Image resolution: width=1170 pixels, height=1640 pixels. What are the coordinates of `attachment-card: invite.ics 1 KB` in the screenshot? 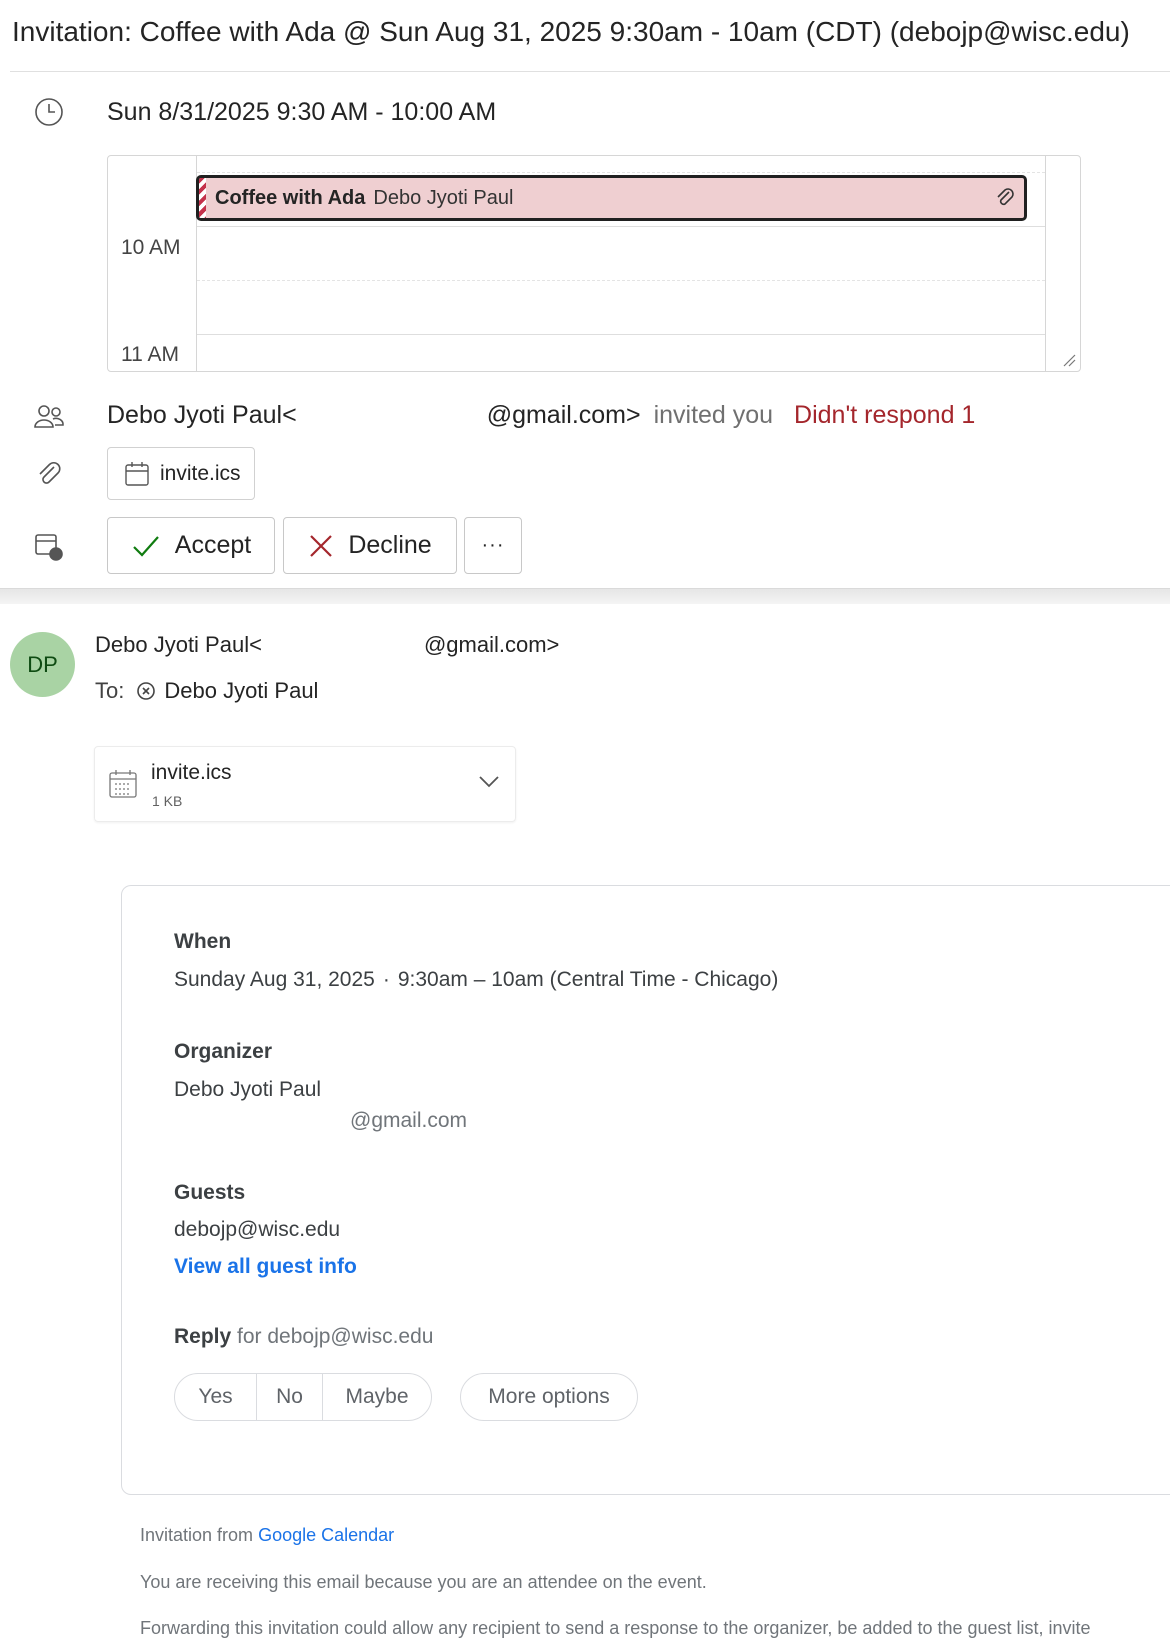 It's located at (305, 784).